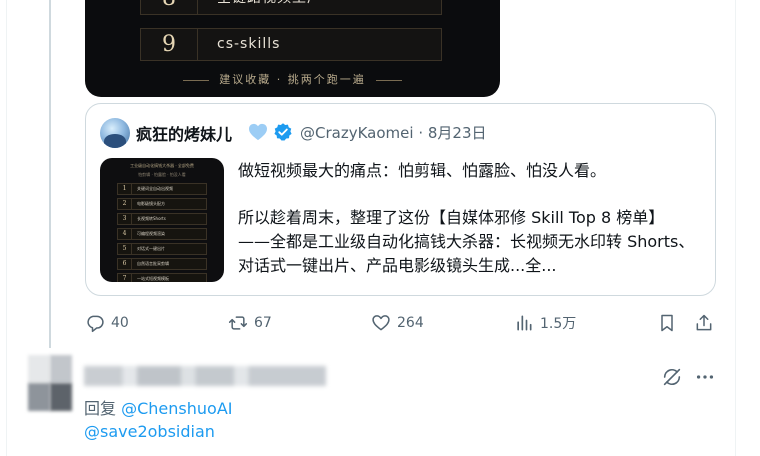 The image size is (760, 456). I want to click on more-icon, so click(705, 377).